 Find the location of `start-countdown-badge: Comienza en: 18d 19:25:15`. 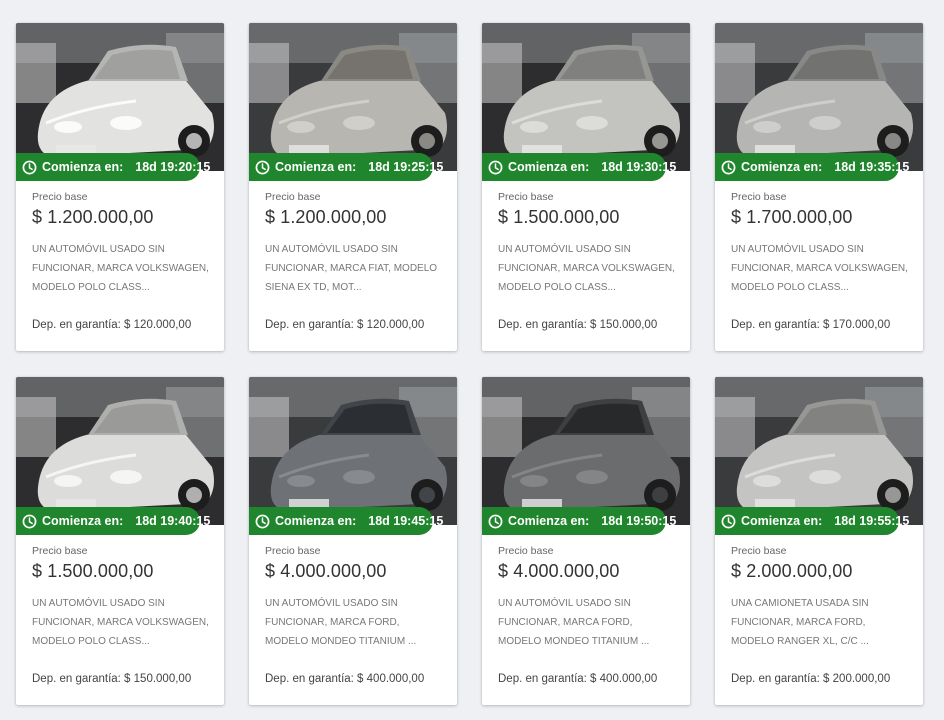

start-countdown-badge: Comienza en: 18d 19:25:15 is located at coordinates (346, 167).